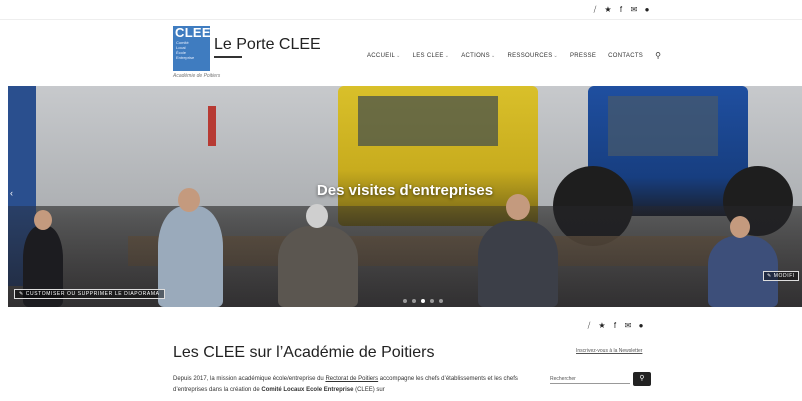  Describe the element at coordinates (784, 276) in the screenshot. I see `modify-slide-label: MODIFI` at that location.